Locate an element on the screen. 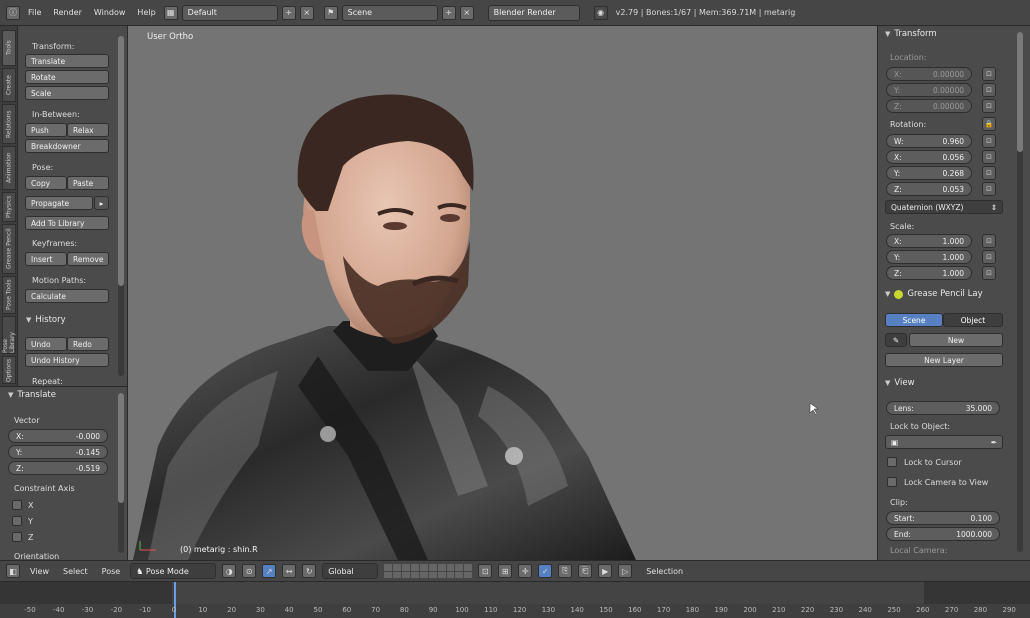 The height and width of the screenshot is (618, 1030). tab-physics: Physics is located at coordinates (9, 207).